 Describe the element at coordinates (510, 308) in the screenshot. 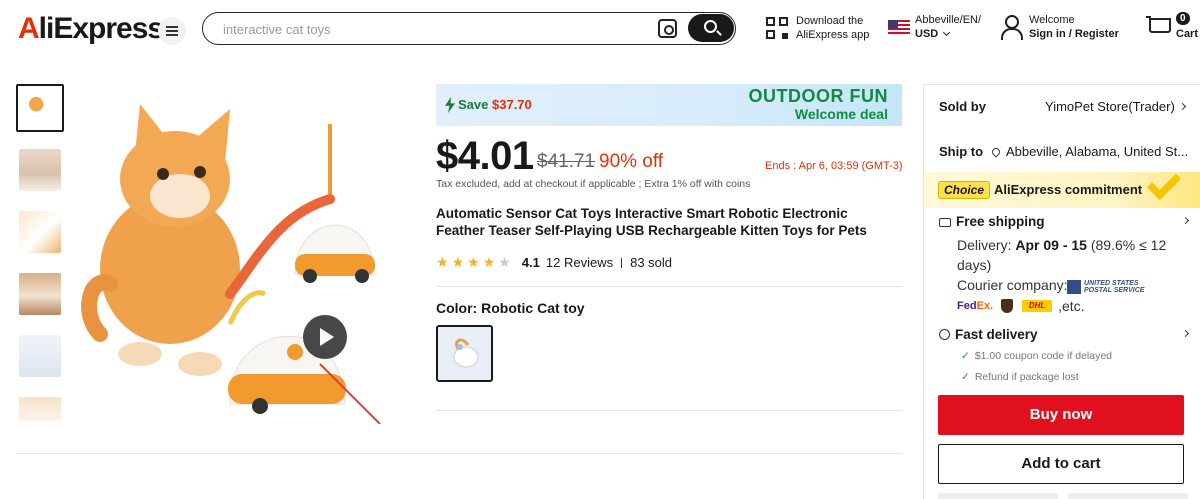

I see `color-label: Color: Robotic Cat toy` at that location.